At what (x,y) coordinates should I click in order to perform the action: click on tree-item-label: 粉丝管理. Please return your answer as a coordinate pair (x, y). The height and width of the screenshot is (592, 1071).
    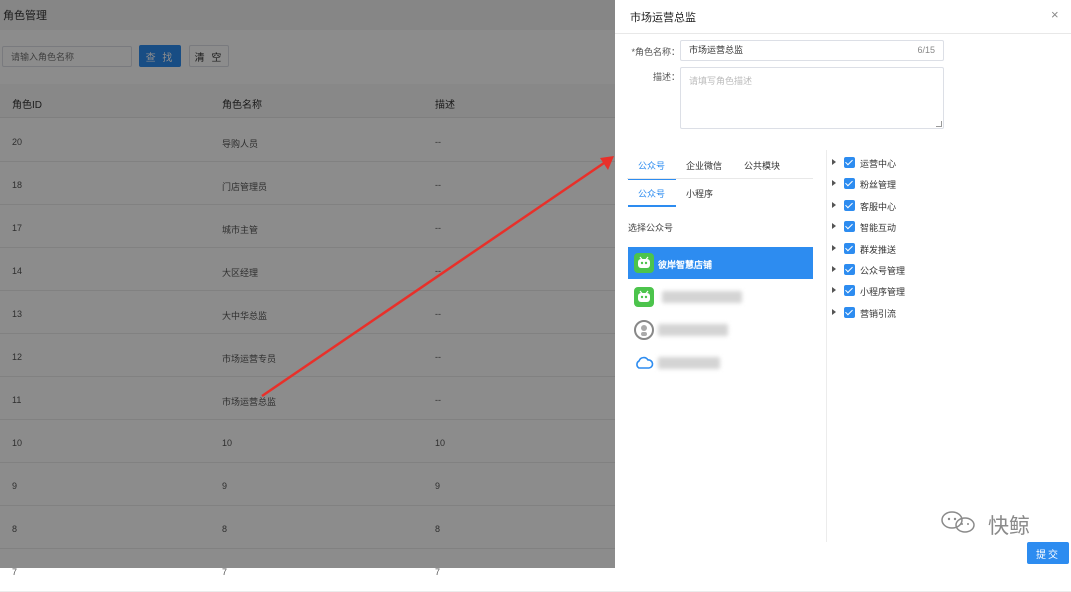
    Looking at the image, I should click on (878, 185).